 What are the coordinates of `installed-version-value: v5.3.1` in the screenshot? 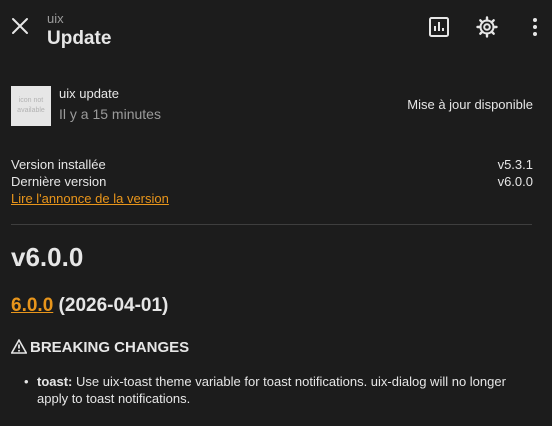 It's located at (515, 164).